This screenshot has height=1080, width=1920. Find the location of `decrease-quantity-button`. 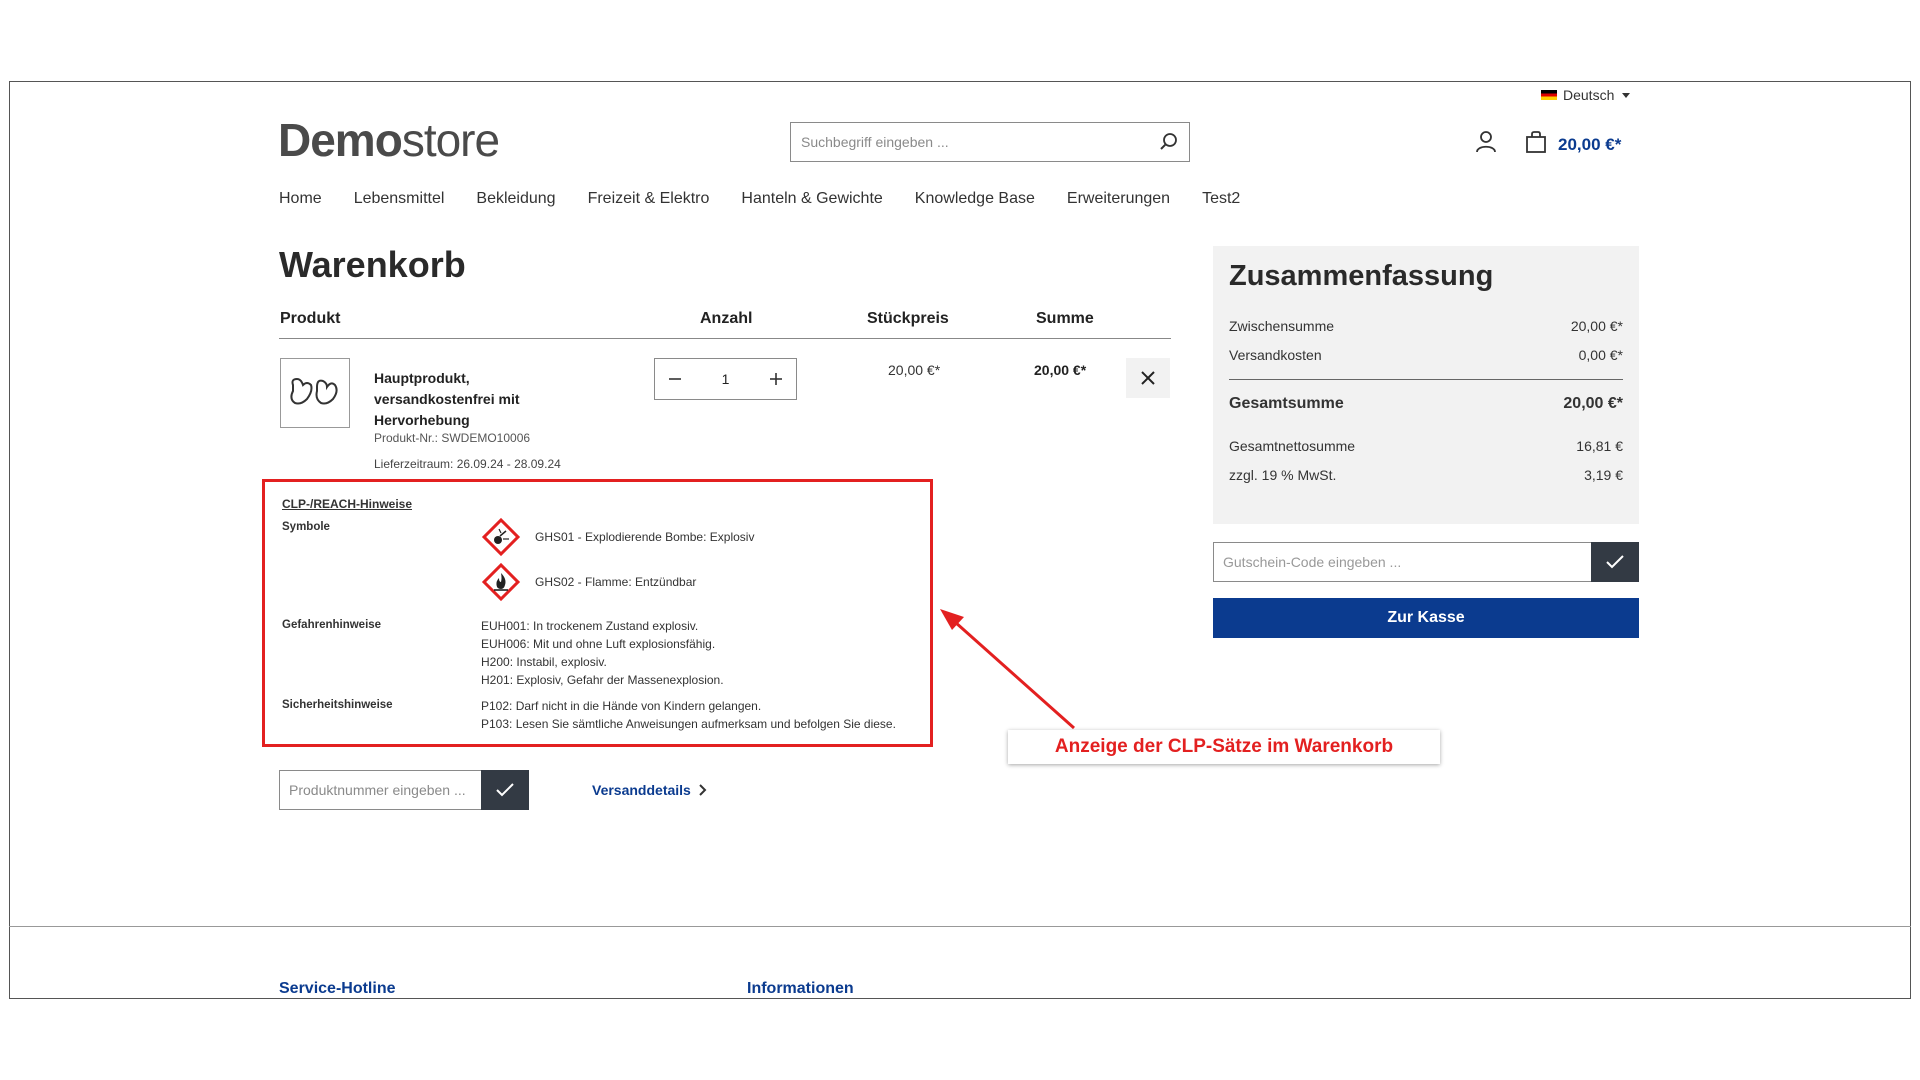

decrease-quantity-button is located at coordinates (675, 379).